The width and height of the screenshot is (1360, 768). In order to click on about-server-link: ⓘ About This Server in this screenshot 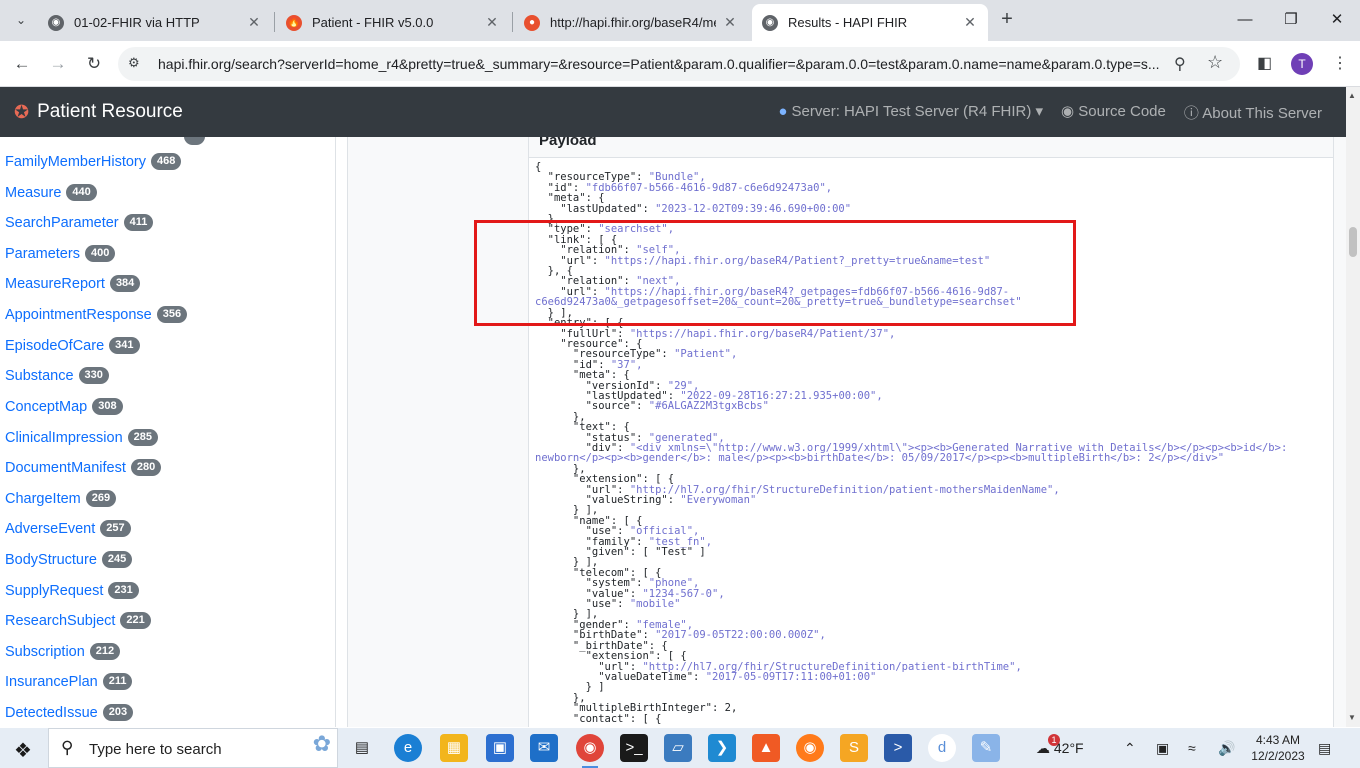, I will do `click(1253, 112)`.